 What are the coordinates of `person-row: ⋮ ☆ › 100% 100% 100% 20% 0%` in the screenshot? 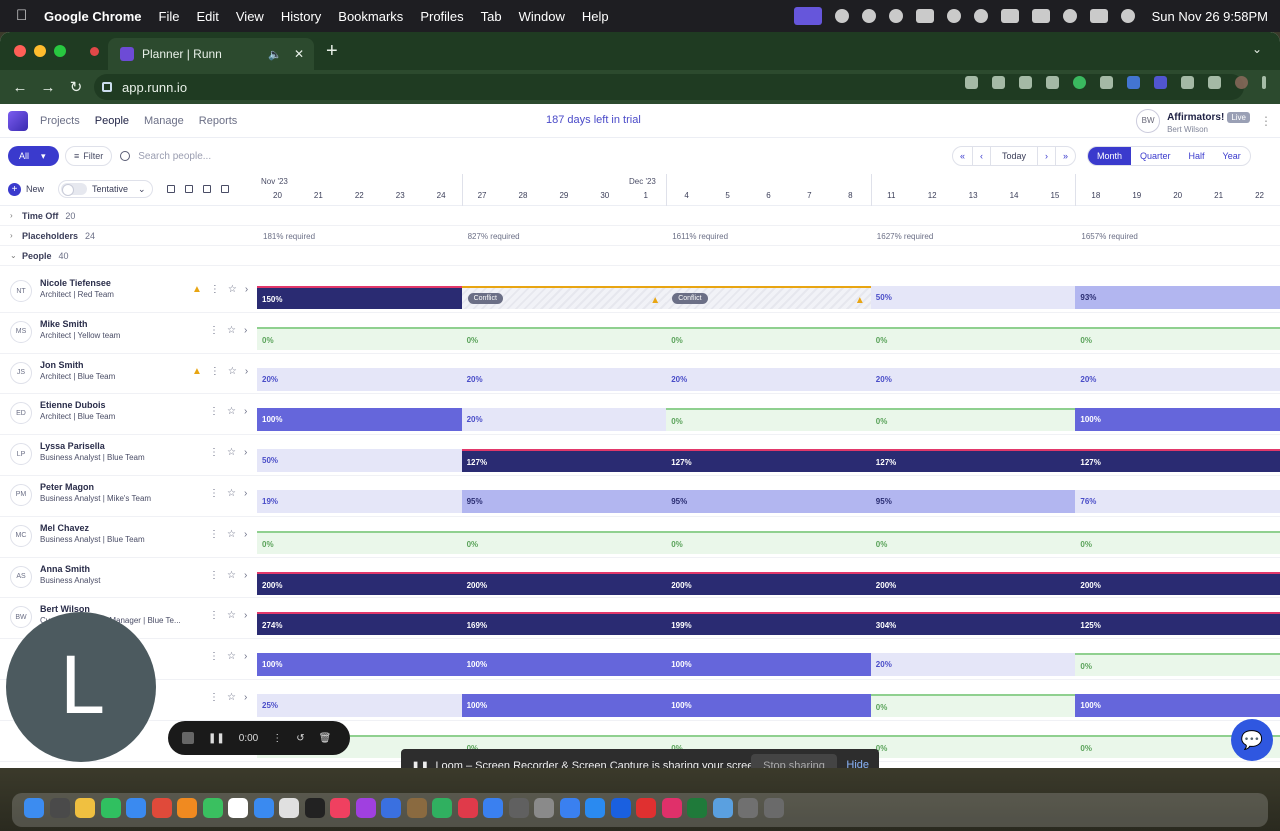 It's located at (640, 659).